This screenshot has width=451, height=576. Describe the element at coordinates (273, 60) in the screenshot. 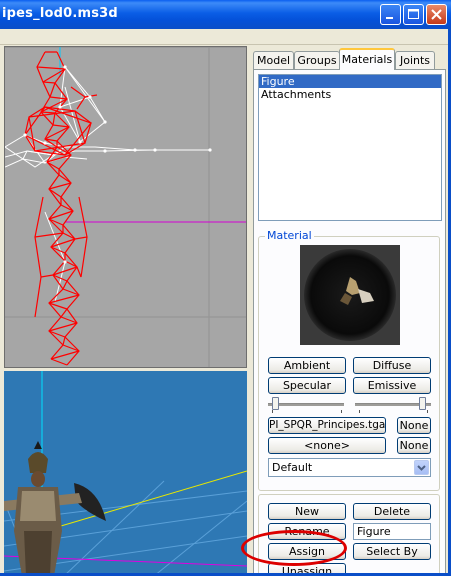

I see `tab-model: Model` at that location.